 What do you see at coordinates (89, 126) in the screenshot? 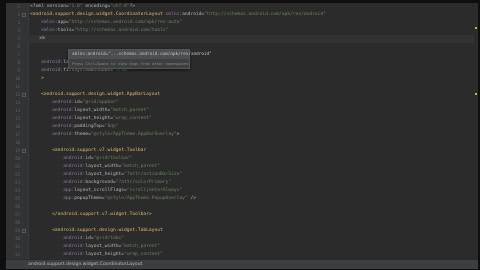
I see `code-token: paddingTop=` at bounding box center [89, 126].